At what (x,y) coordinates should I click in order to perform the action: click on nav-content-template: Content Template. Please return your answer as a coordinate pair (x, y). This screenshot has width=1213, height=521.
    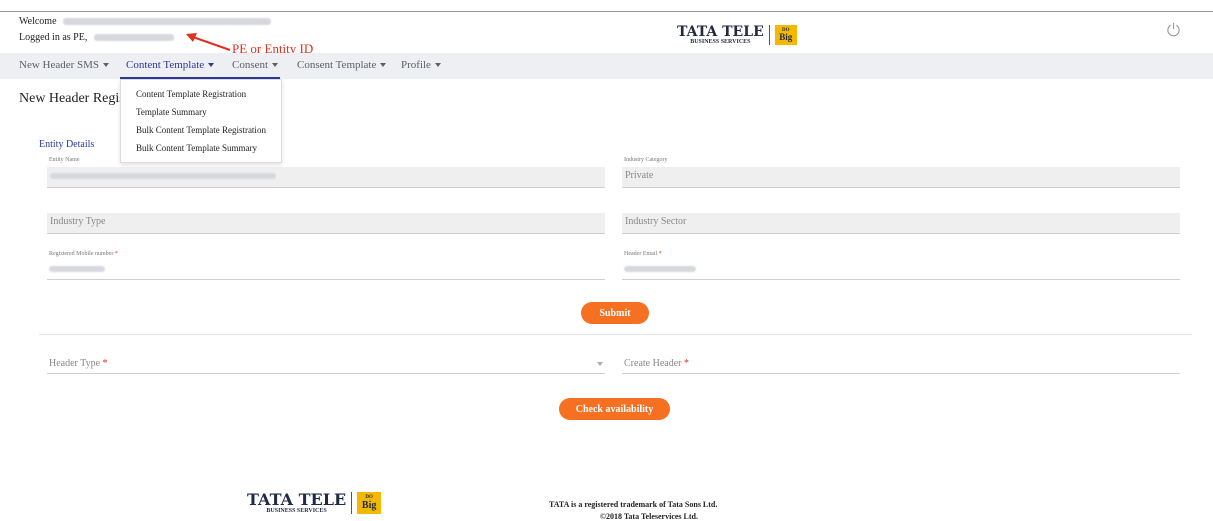
    Looking at the image, I should click on (170, 65).